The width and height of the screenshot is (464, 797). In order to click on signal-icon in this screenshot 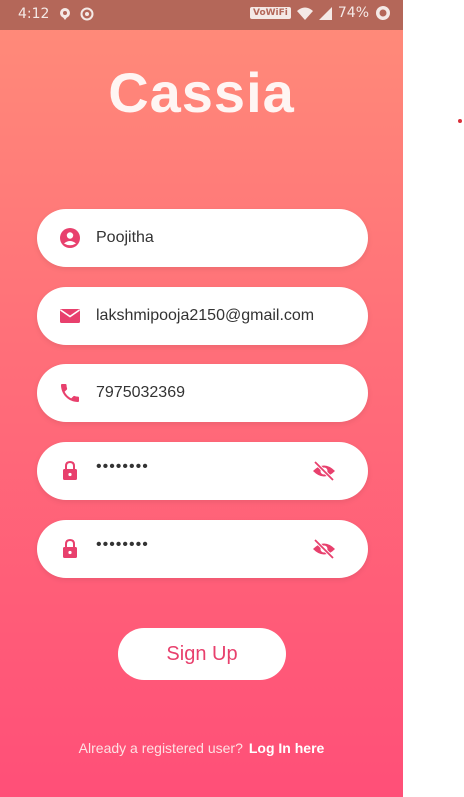, I will do `click(325, 13)`.